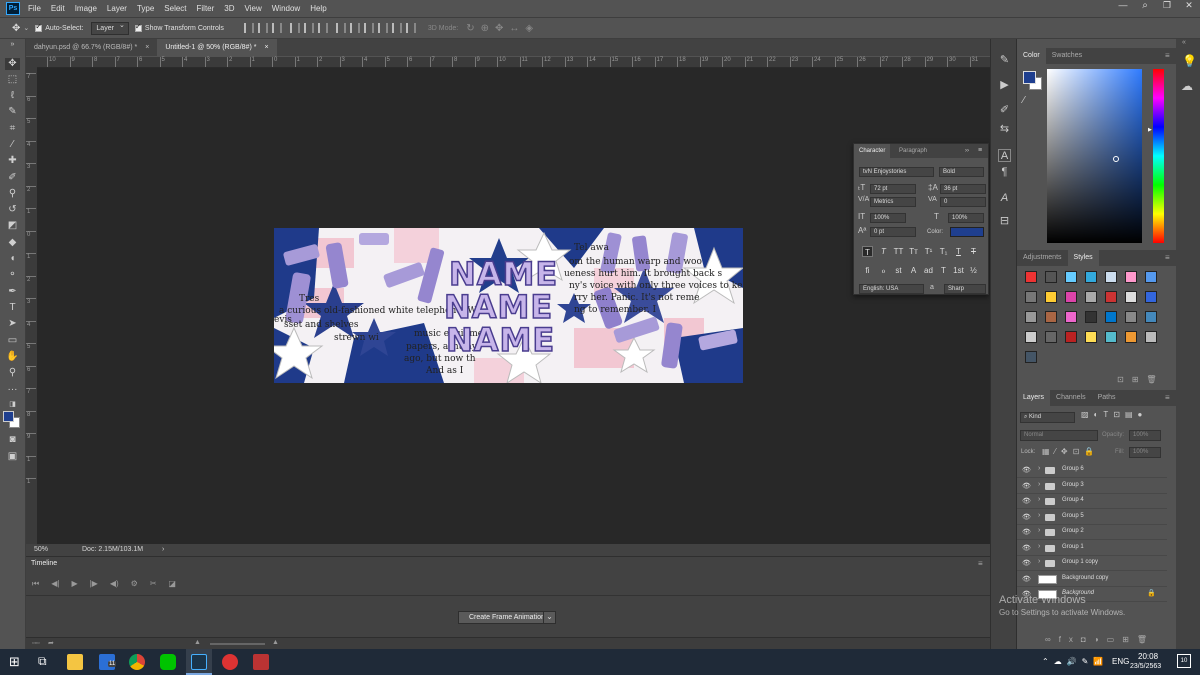 This screenshot has height=675, width=1200. I want to click on vertical-scale-field: 100%, so click(888, 218).